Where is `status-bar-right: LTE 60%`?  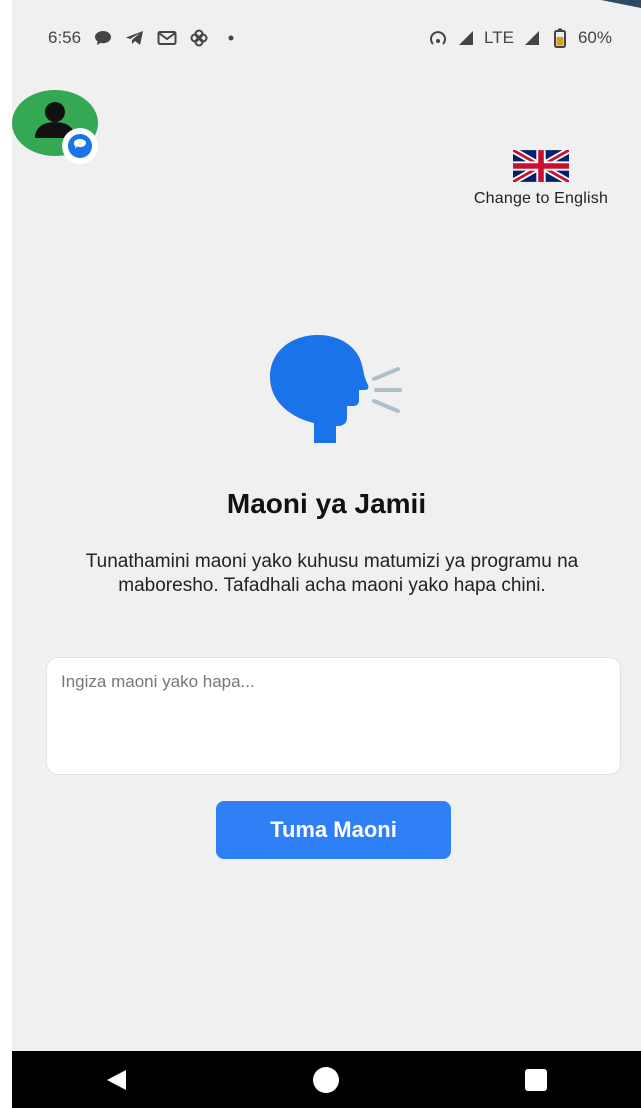 status-bar-right: LTE 60% is located at coordinates (530, 38).